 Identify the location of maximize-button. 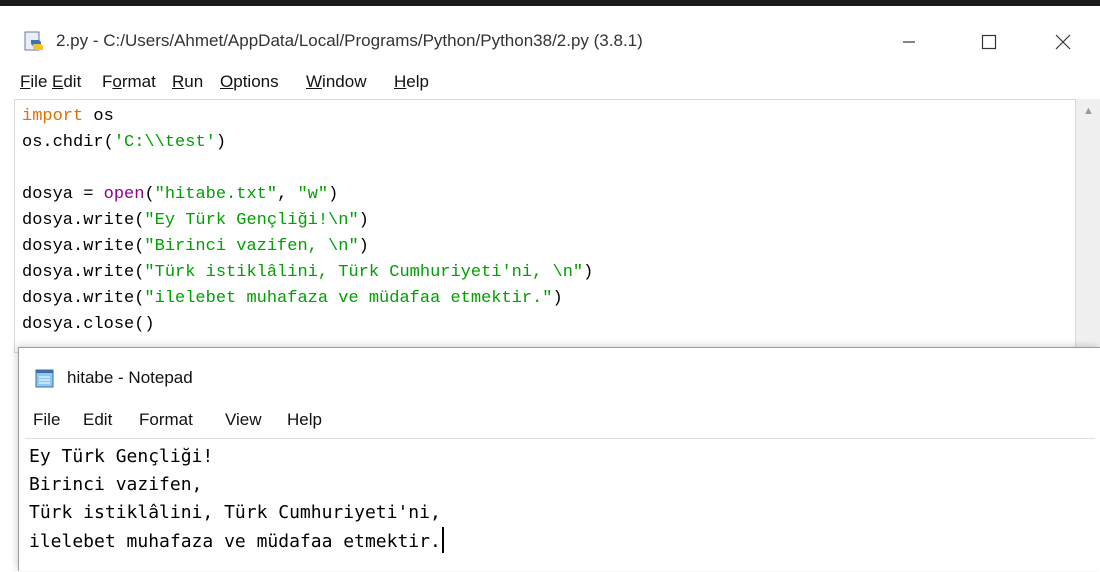
(989, 42).